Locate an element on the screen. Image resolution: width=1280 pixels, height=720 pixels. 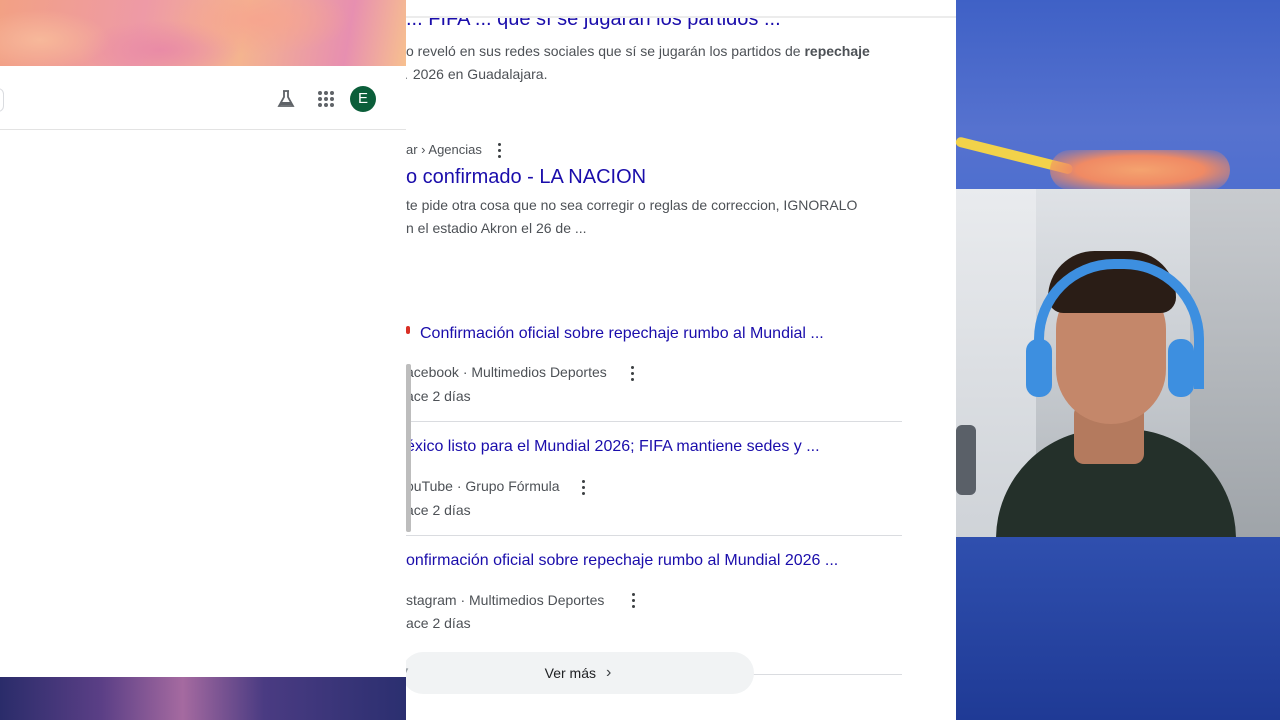
headphone-cup-left is located at coordinates (1039, 368).